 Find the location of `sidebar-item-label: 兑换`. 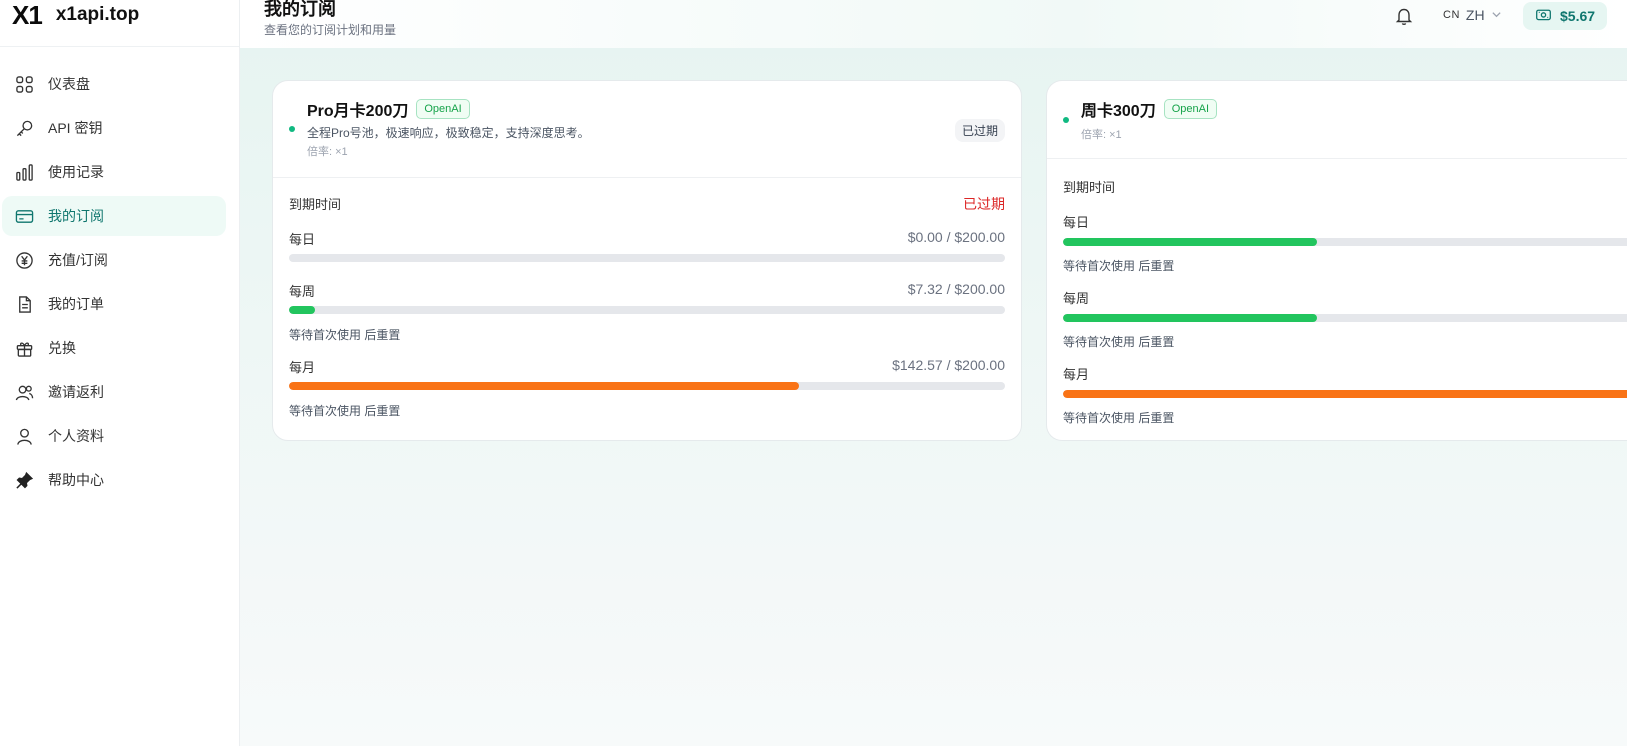

sidebar-item-label: 兑换 is located at coordinates (62, 348).